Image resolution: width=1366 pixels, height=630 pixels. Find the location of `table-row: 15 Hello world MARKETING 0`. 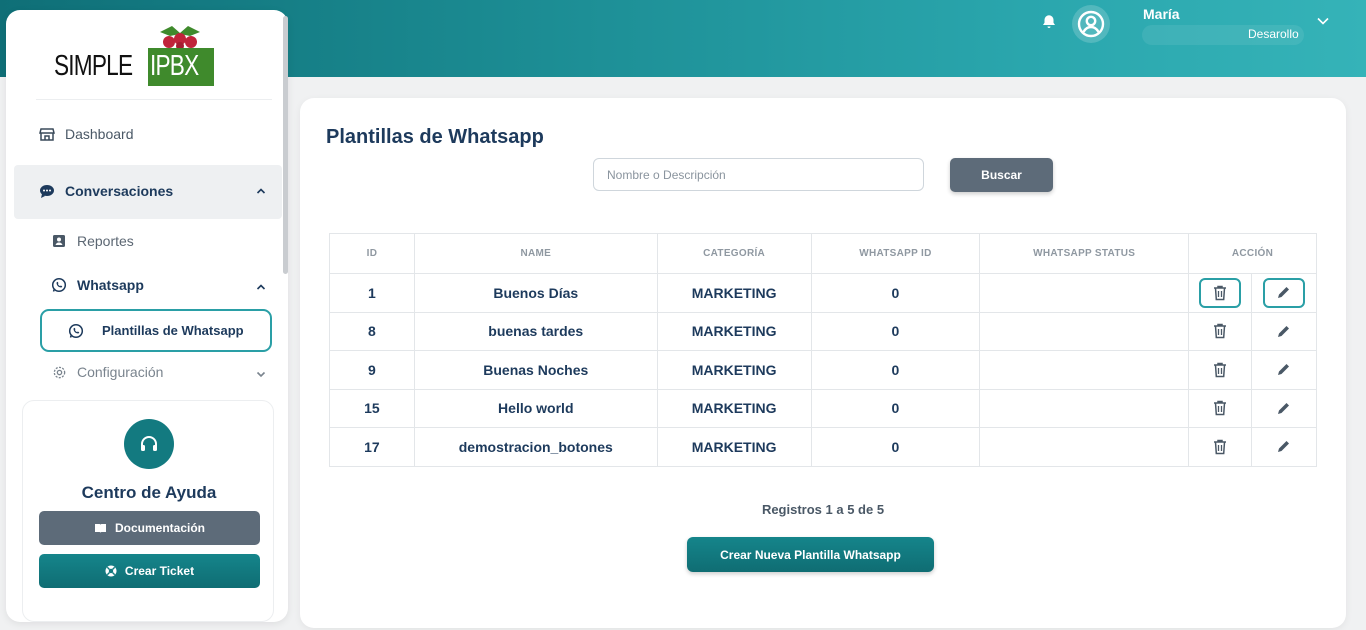

table-row: 15 Hello world MARKETING 0 is located at coordinates (823, 408).